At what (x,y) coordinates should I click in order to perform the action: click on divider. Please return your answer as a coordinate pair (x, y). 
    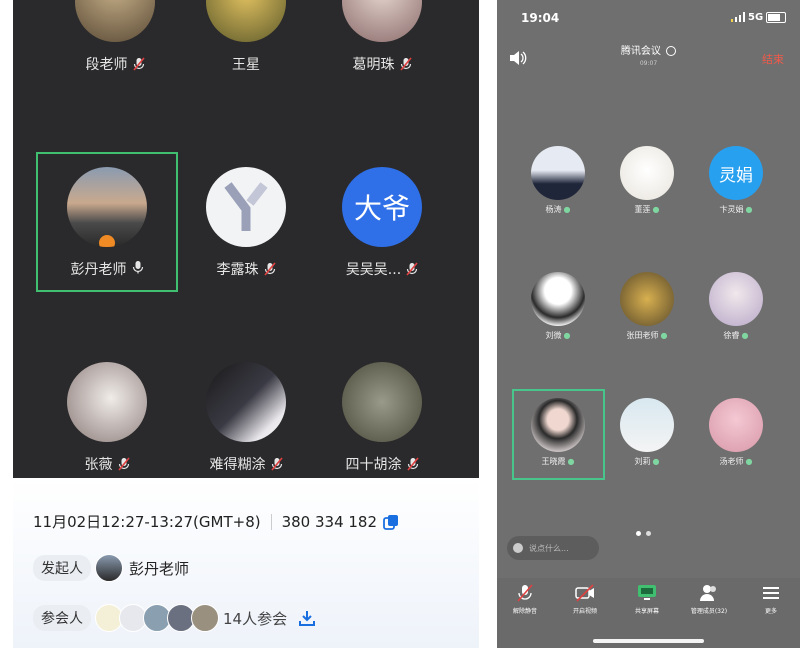
    Looking at the image, I should click on (271, 521).